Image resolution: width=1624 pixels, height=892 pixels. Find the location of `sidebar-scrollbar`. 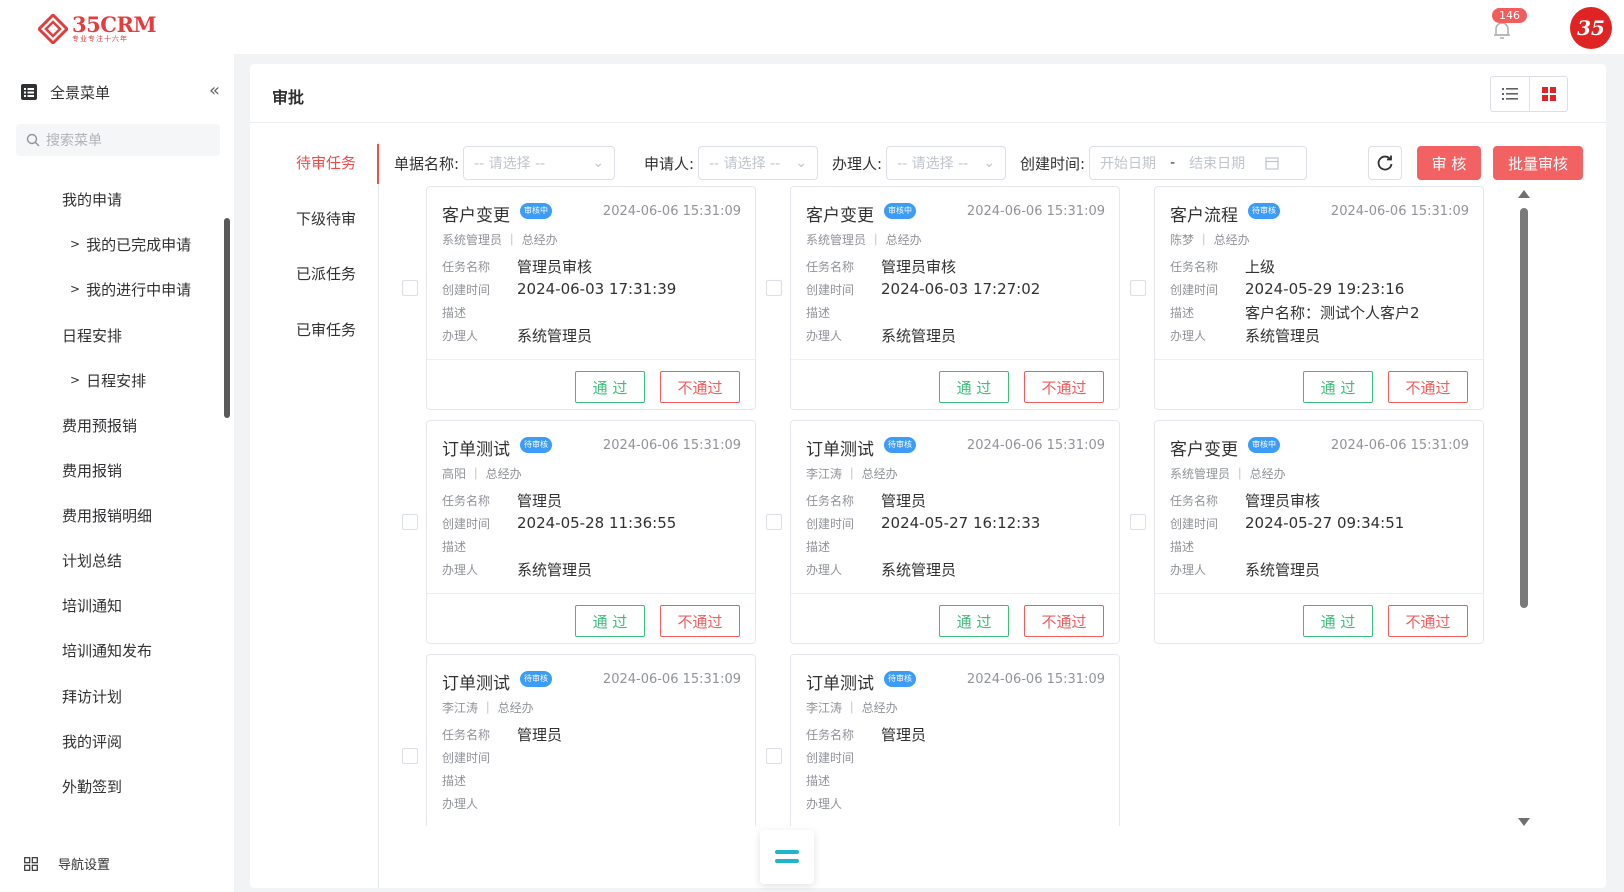

sidebar-scrollbar is located at coordinates (227, 318).